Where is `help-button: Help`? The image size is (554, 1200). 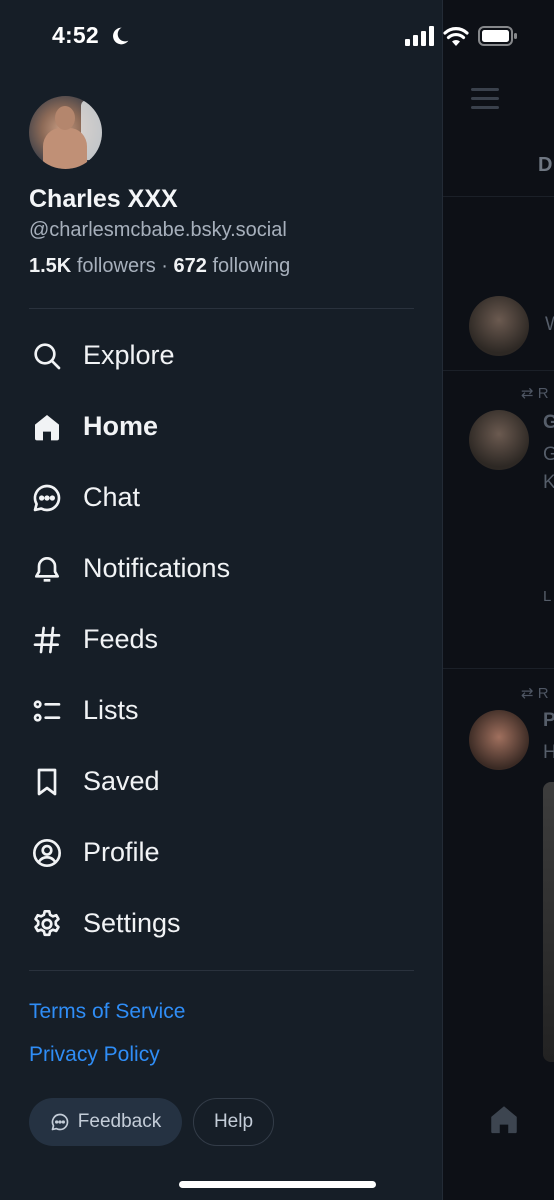 help-button: Help is located at coordinates (233, 1122).